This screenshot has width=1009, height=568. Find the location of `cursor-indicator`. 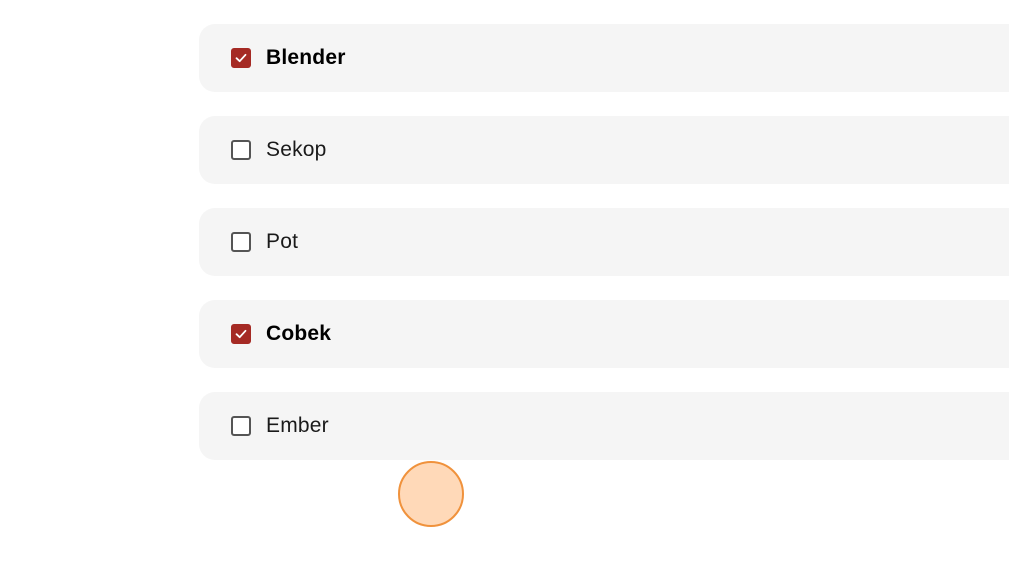

cursor-indicator is located at coordinates (431, 494).